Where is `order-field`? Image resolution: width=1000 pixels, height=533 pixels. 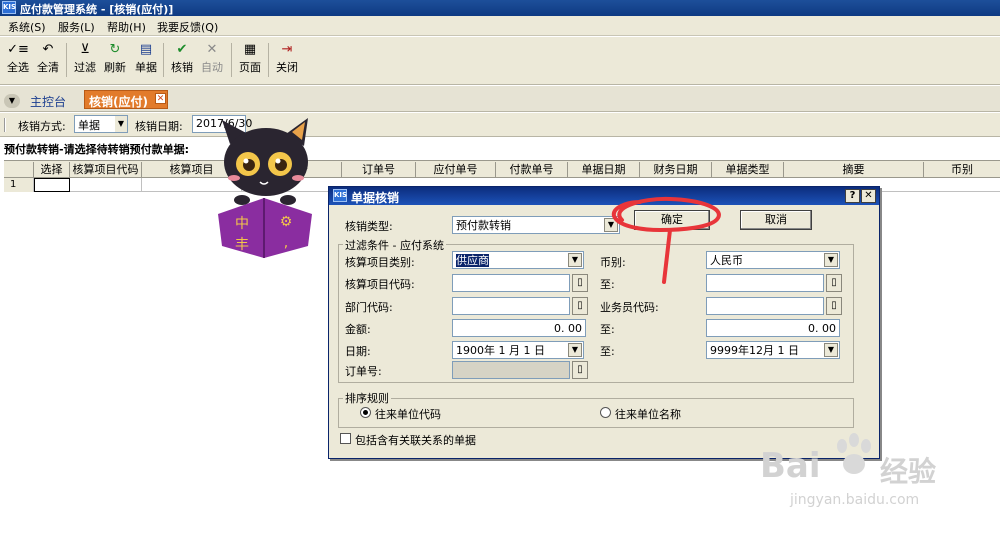 order-field is located at coordinates (511, 370).